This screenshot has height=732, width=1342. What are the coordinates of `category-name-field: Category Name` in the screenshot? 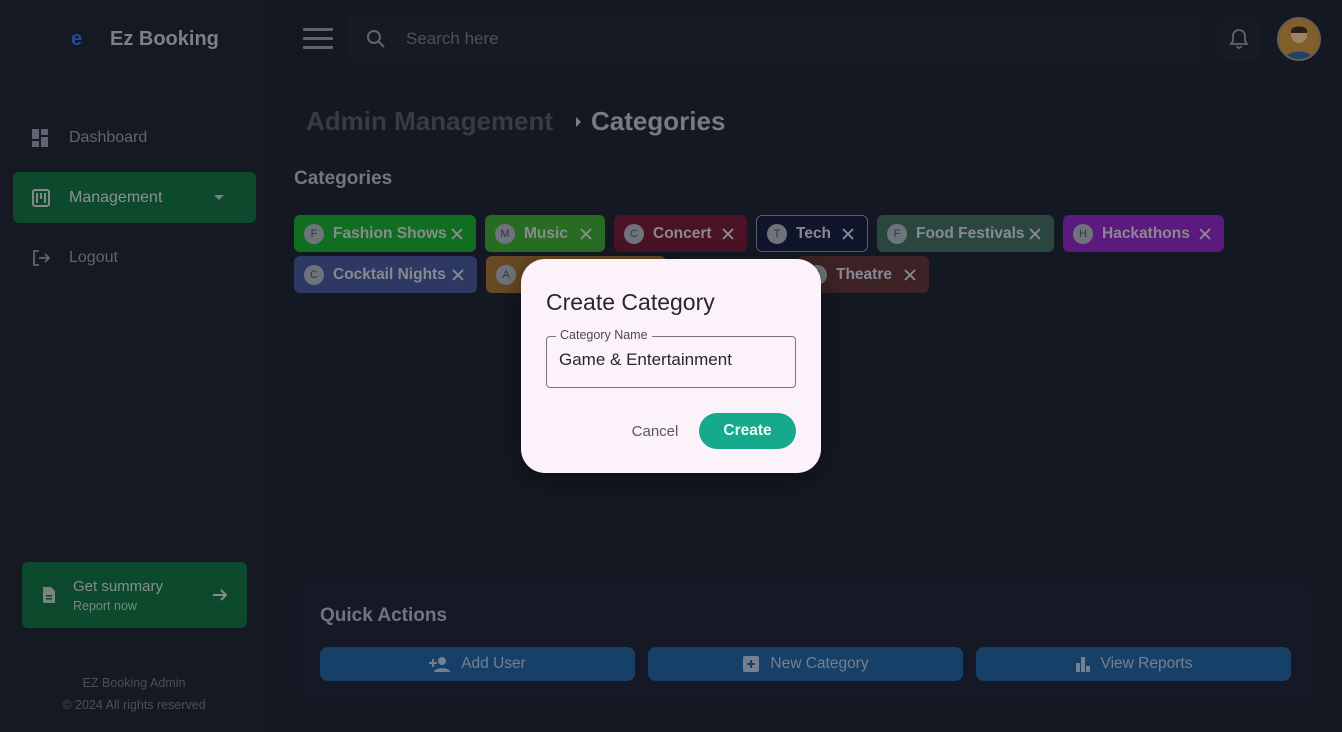 It's located at (671, 358).